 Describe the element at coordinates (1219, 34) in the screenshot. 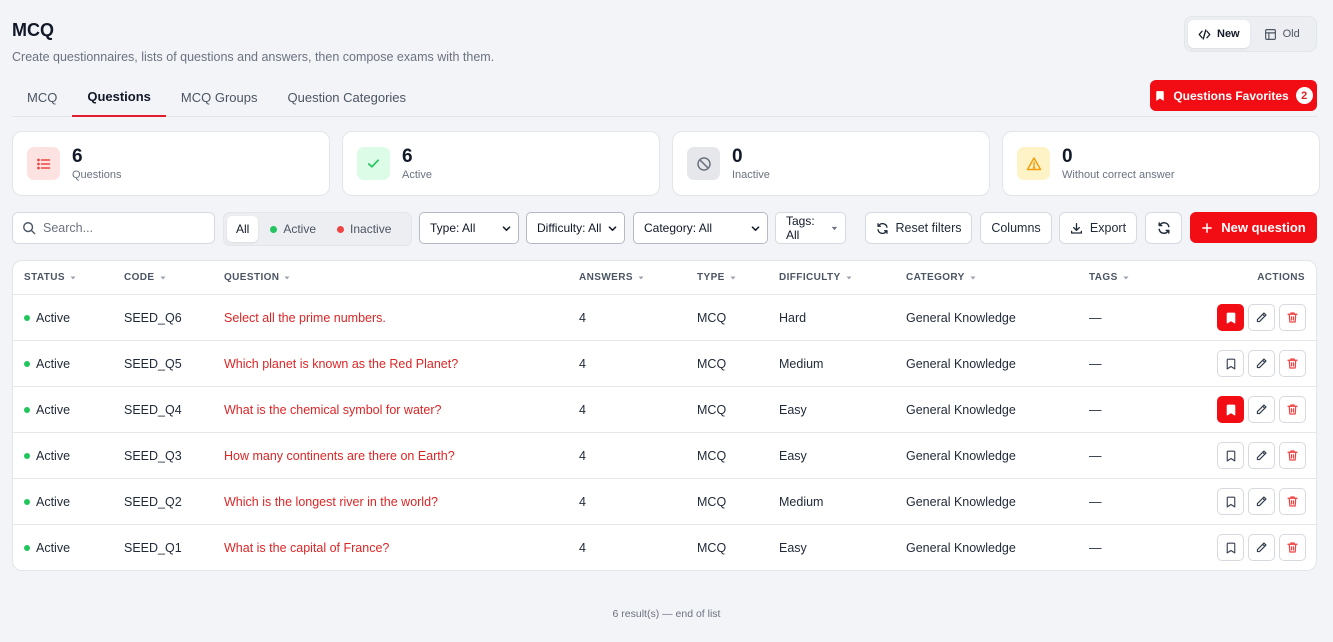

I see `version-new-button: New` at that location.